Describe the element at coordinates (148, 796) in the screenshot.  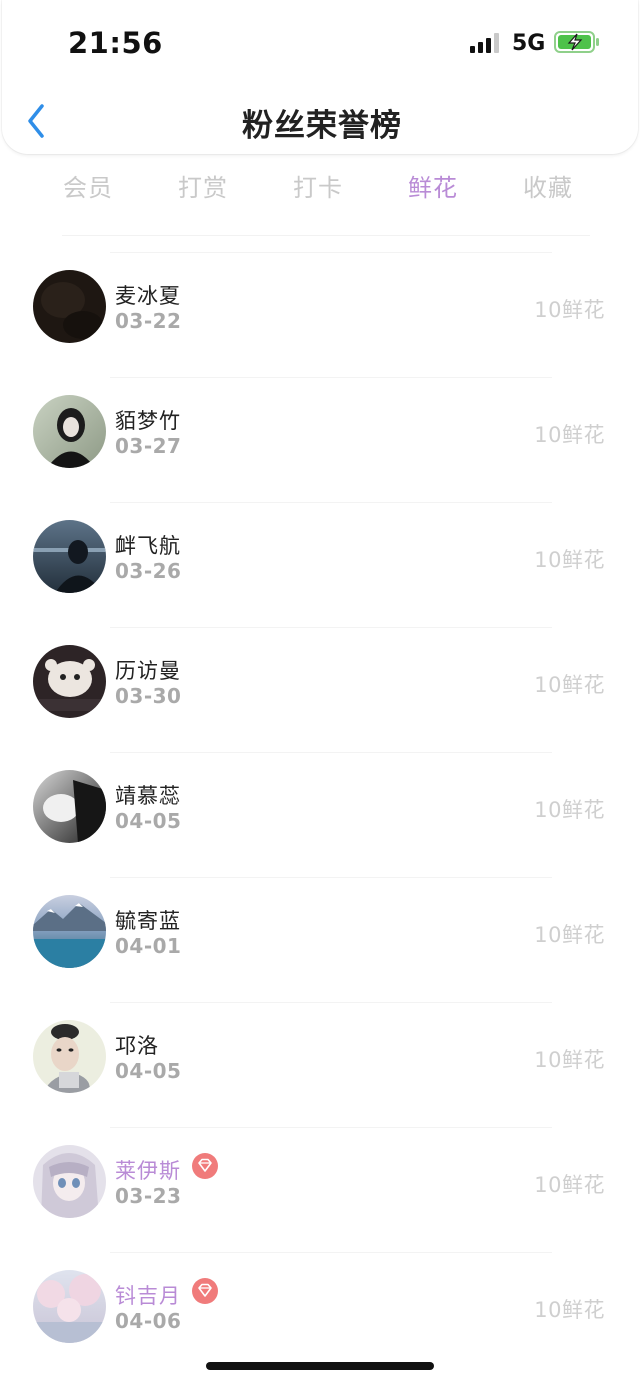
I see `fan-name: 靖慕蕊` at that location.